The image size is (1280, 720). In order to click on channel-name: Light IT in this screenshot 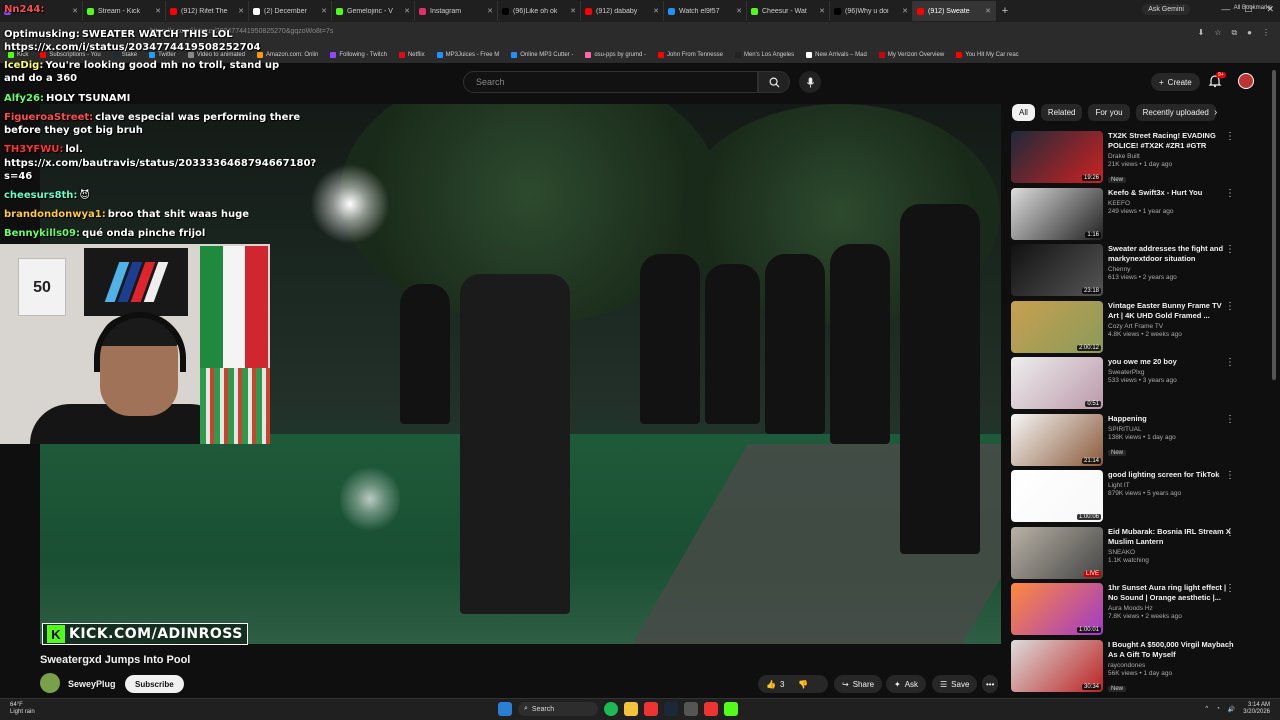, I will do `click(1171, 485)`.